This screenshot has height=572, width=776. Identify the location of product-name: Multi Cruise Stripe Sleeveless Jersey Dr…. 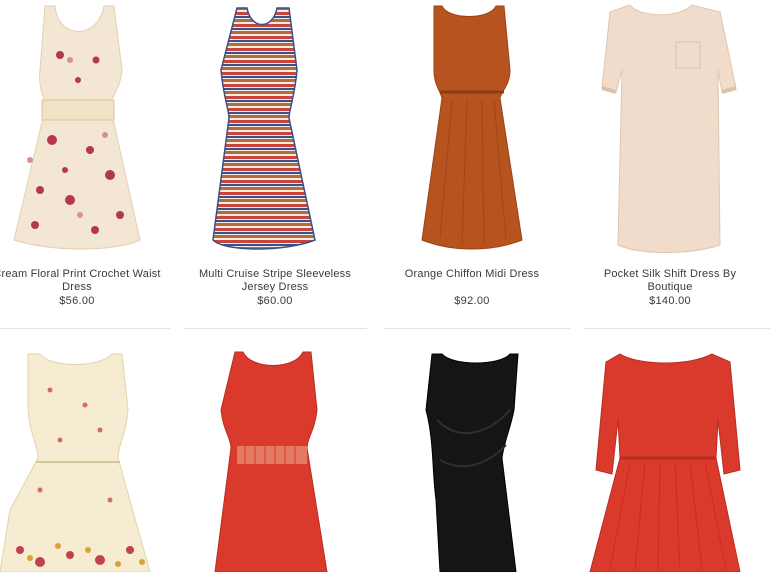
(275, 281).